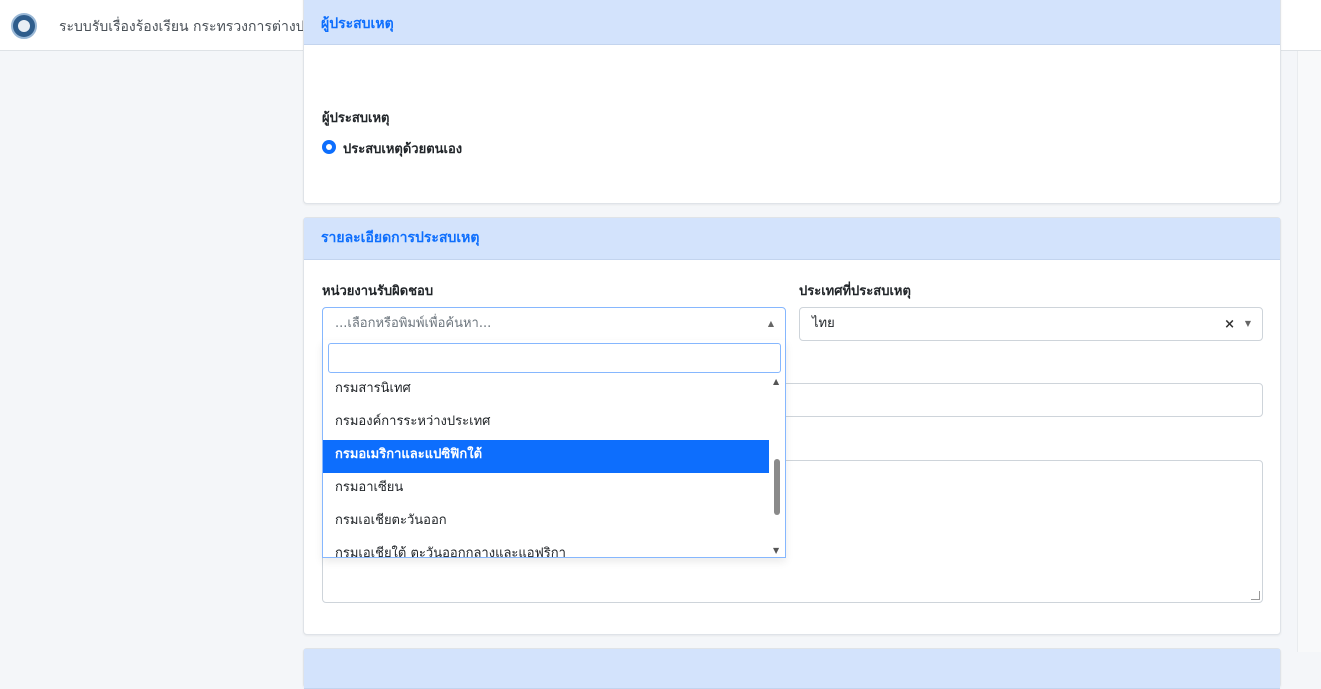 The image size is (1321, 689). Describe the element at coordinates (855, 291) in the screenshot. I see `country-label: ประเทศที่ประสบเหตุ` at that location.